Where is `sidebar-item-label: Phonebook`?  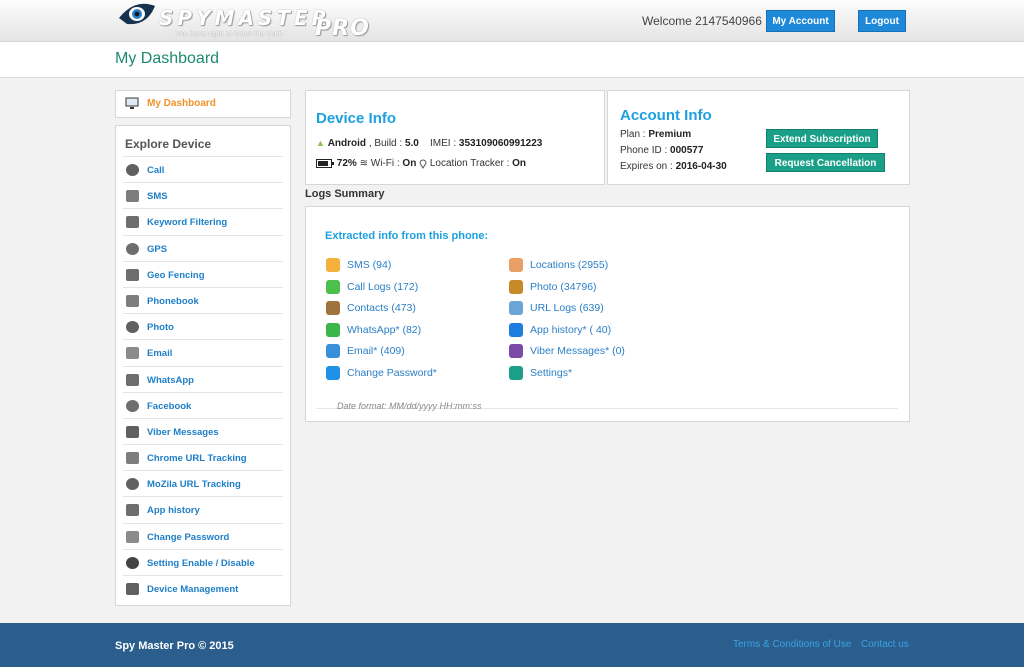
sidebar-item-label: Phonebook is located at coordinates (173, 301).